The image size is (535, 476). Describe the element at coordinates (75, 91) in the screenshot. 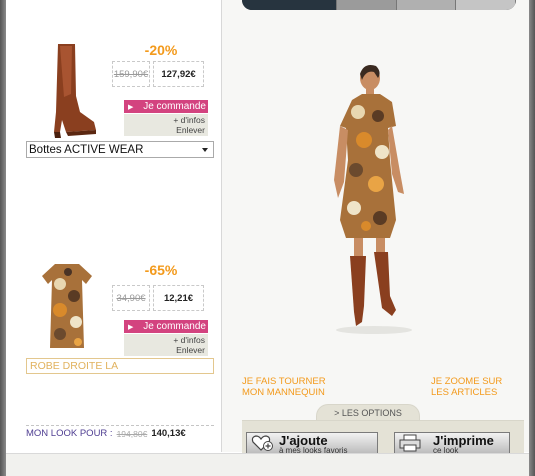

I see `boots-image` at that location.